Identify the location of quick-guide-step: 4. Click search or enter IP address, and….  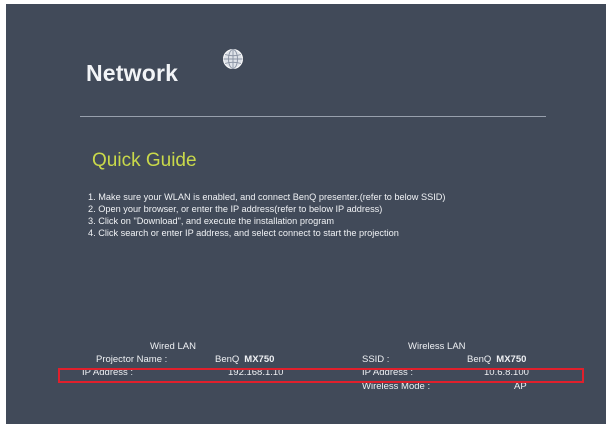
(243, 233).